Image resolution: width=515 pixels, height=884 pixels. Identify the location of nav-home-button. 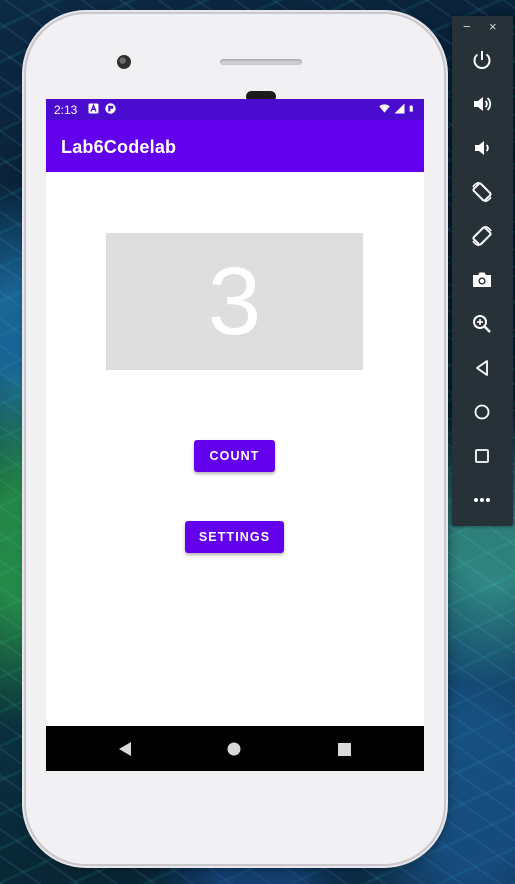
(234, 749).